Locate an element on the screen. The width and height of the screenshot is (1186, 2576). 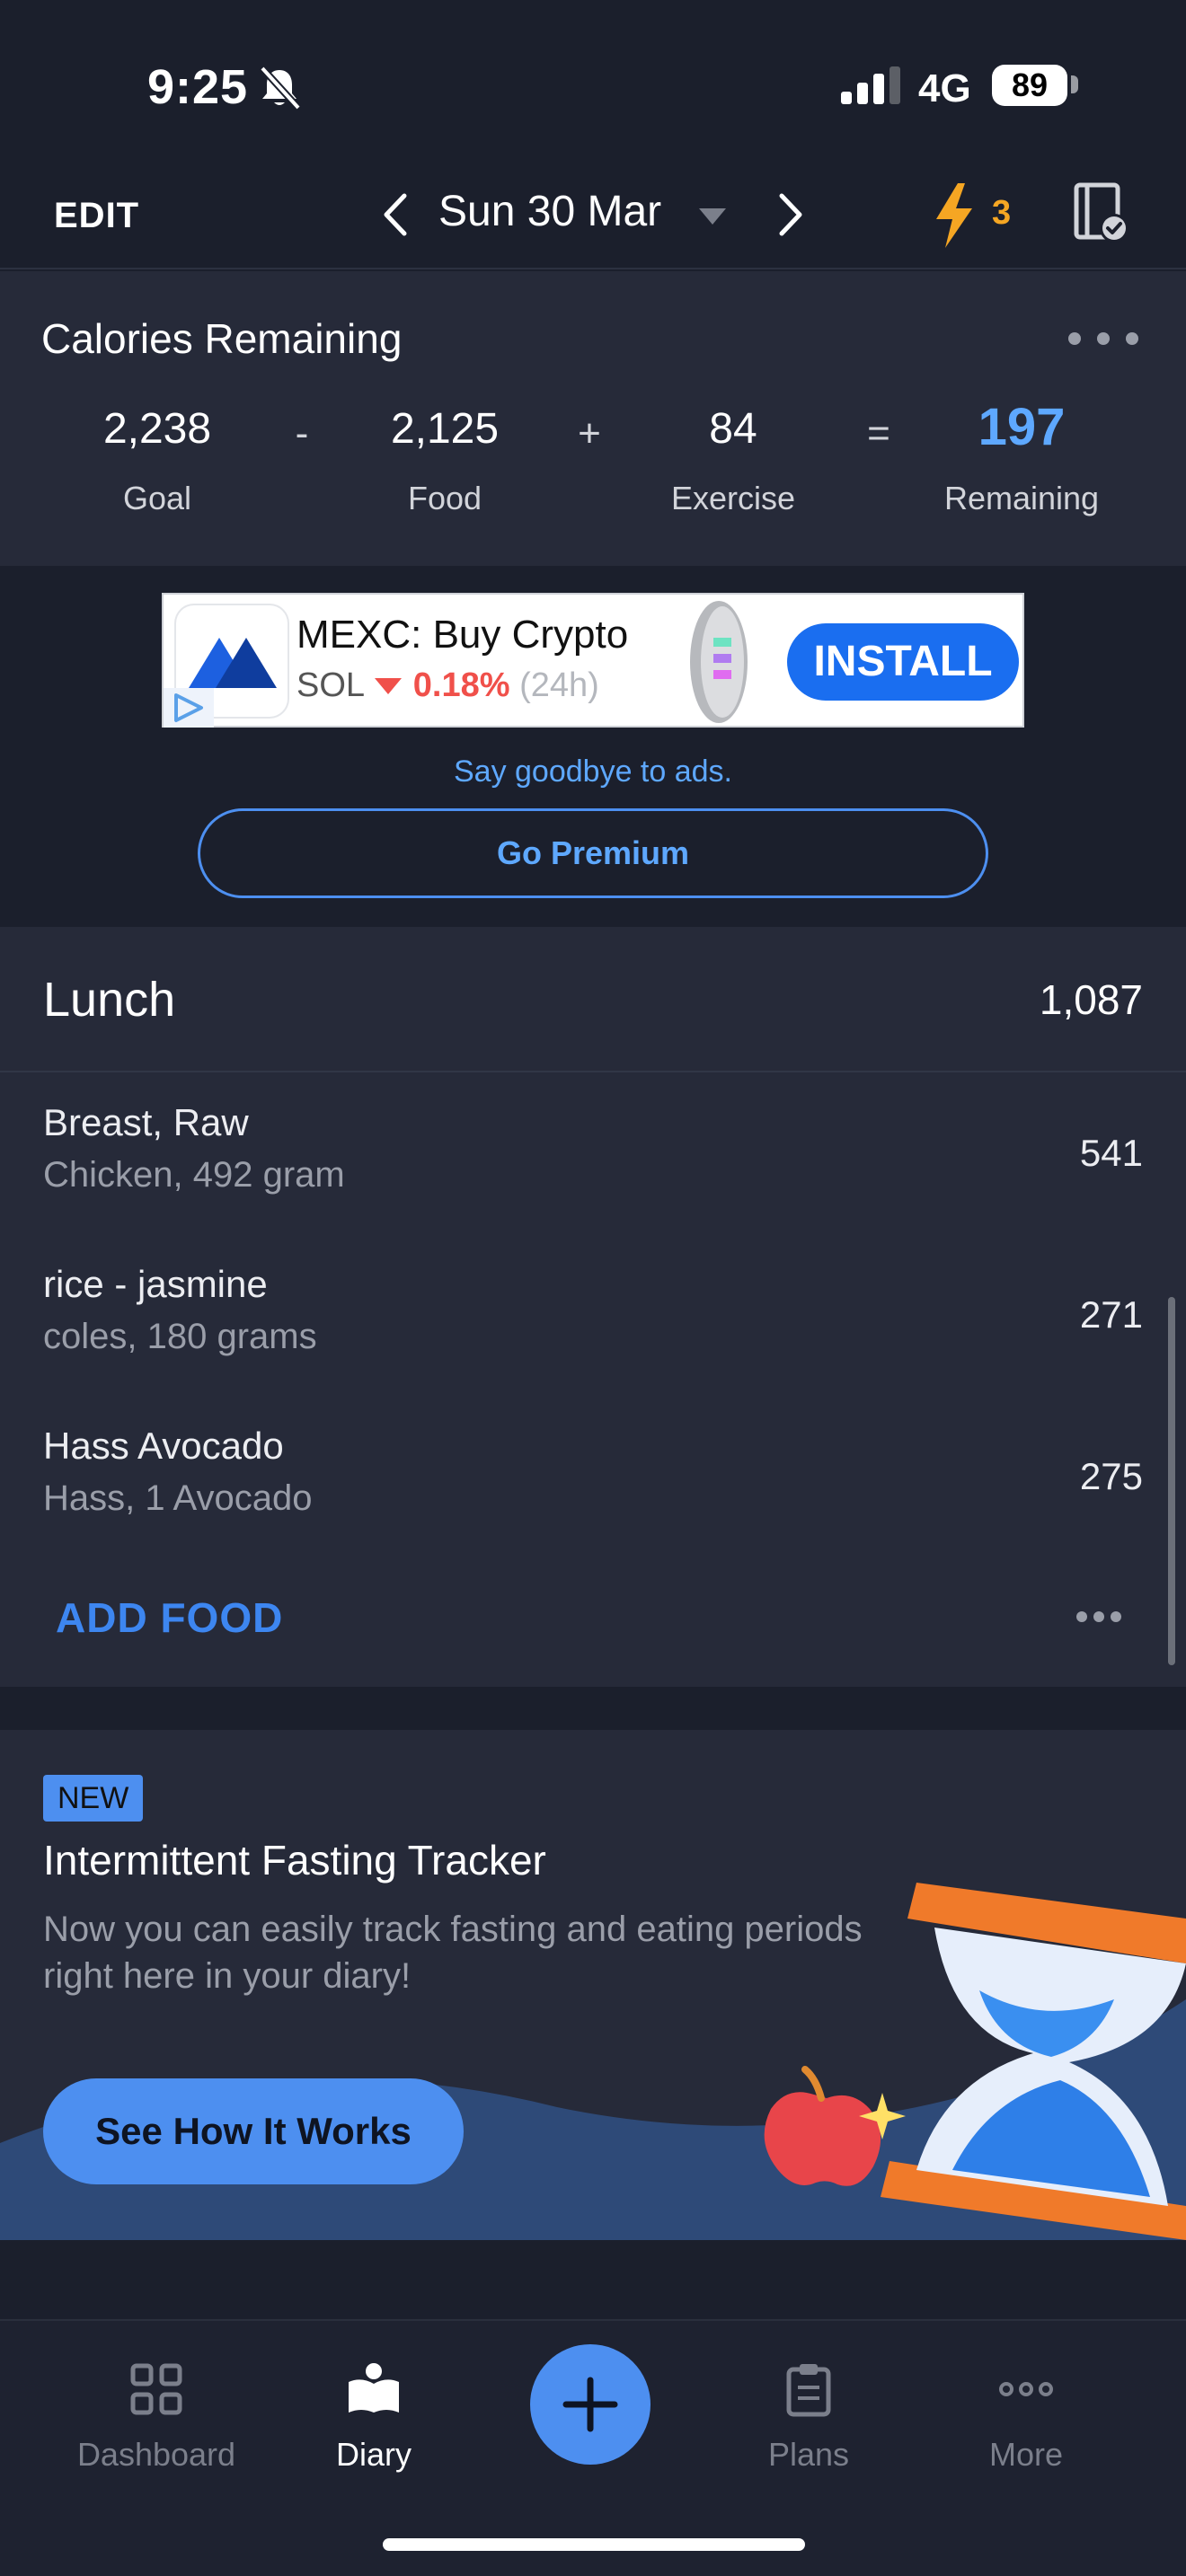
ad-subtitle: SOL 0.18% (24h) is located at coordinates (447, 685).